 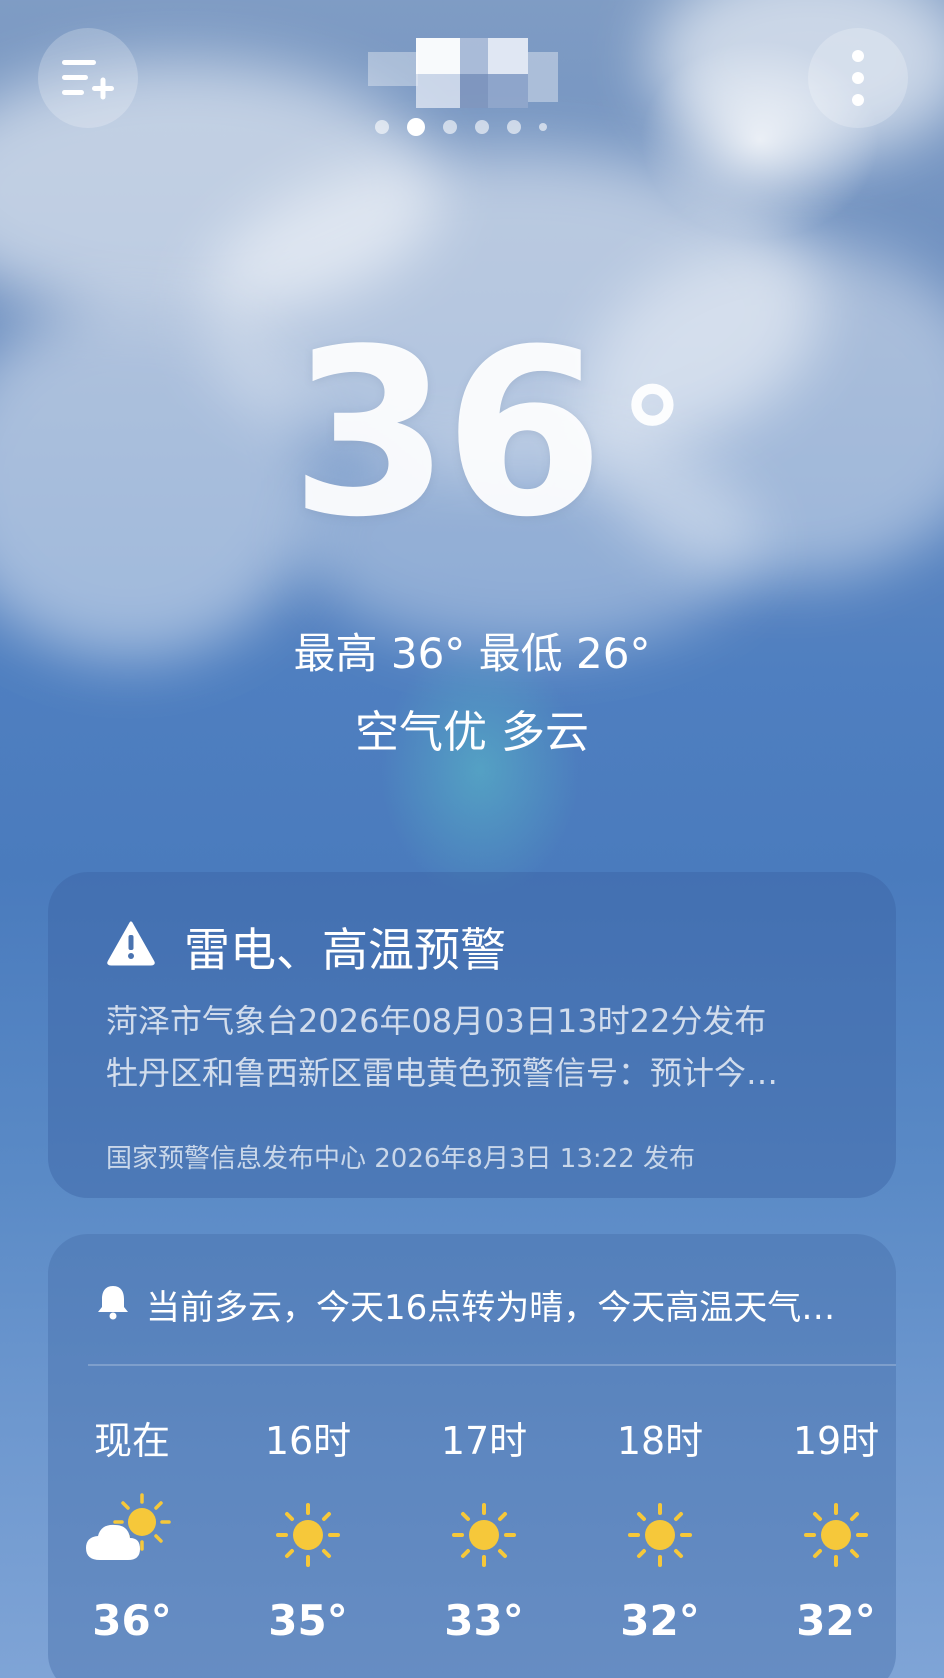 I want to click on warning-triangle-icon, so click(x=131, y=943).